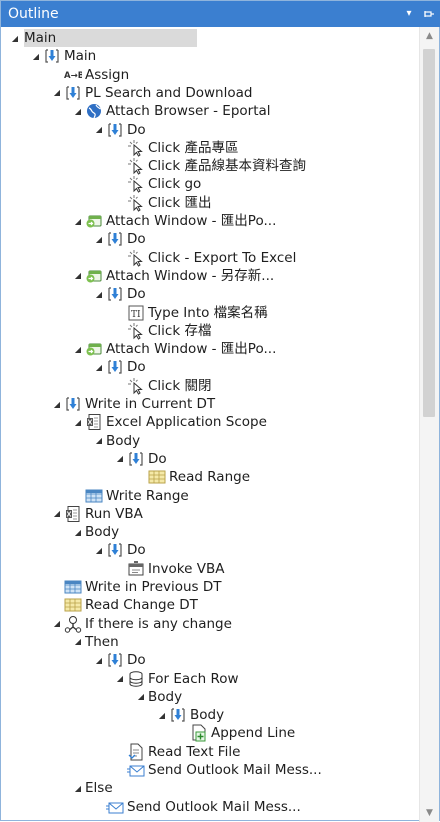 The width and height of the screenshot is (440, 822). What do you see at coordinates (94, 422) in the screenshot?
I see `excel-scope-icon` at bounding box center [94, 422].